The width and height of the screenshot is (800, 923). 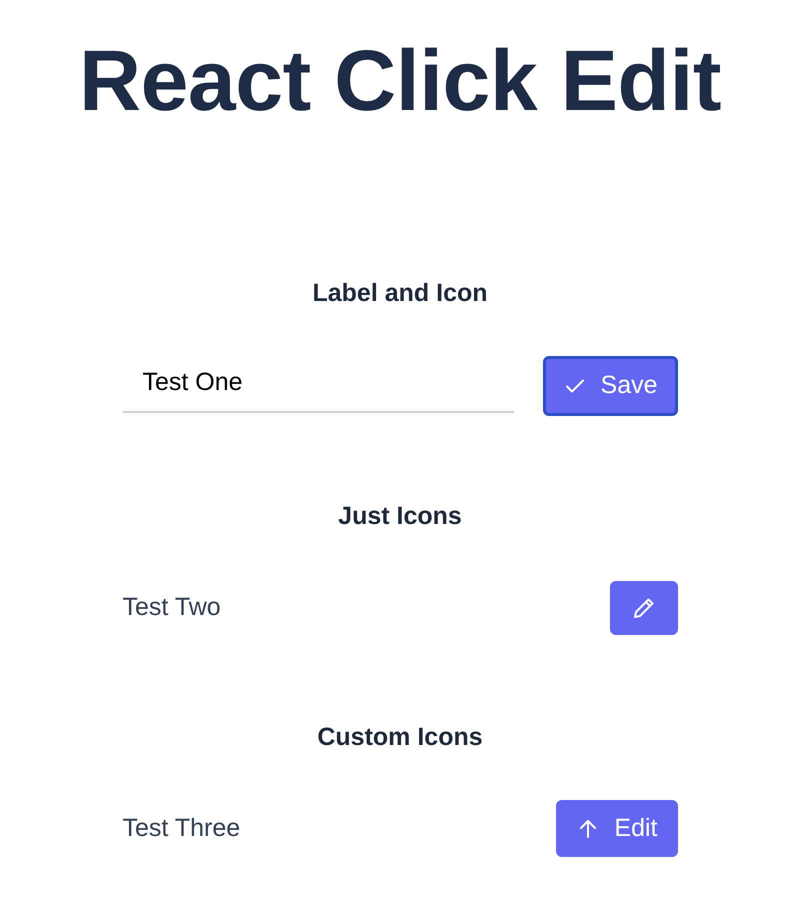 What do you see at coordinates (400, 516) in the screenshot?
I see `section-heading: Just Icons` at bounding box center [400, 516].